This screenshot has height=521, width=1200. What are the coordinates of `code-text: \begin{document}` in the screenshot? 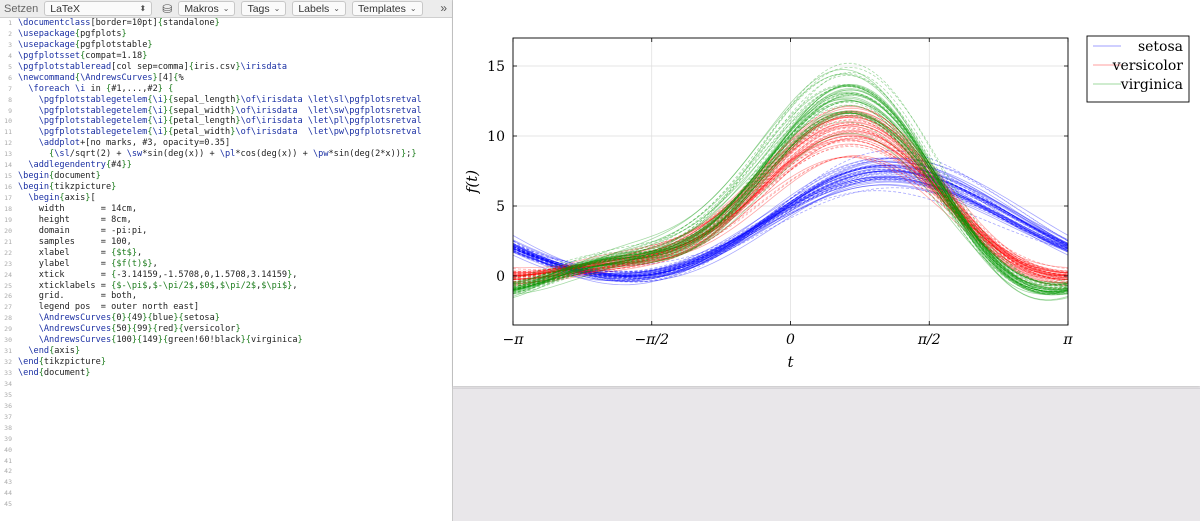 It's located at (59, 176).